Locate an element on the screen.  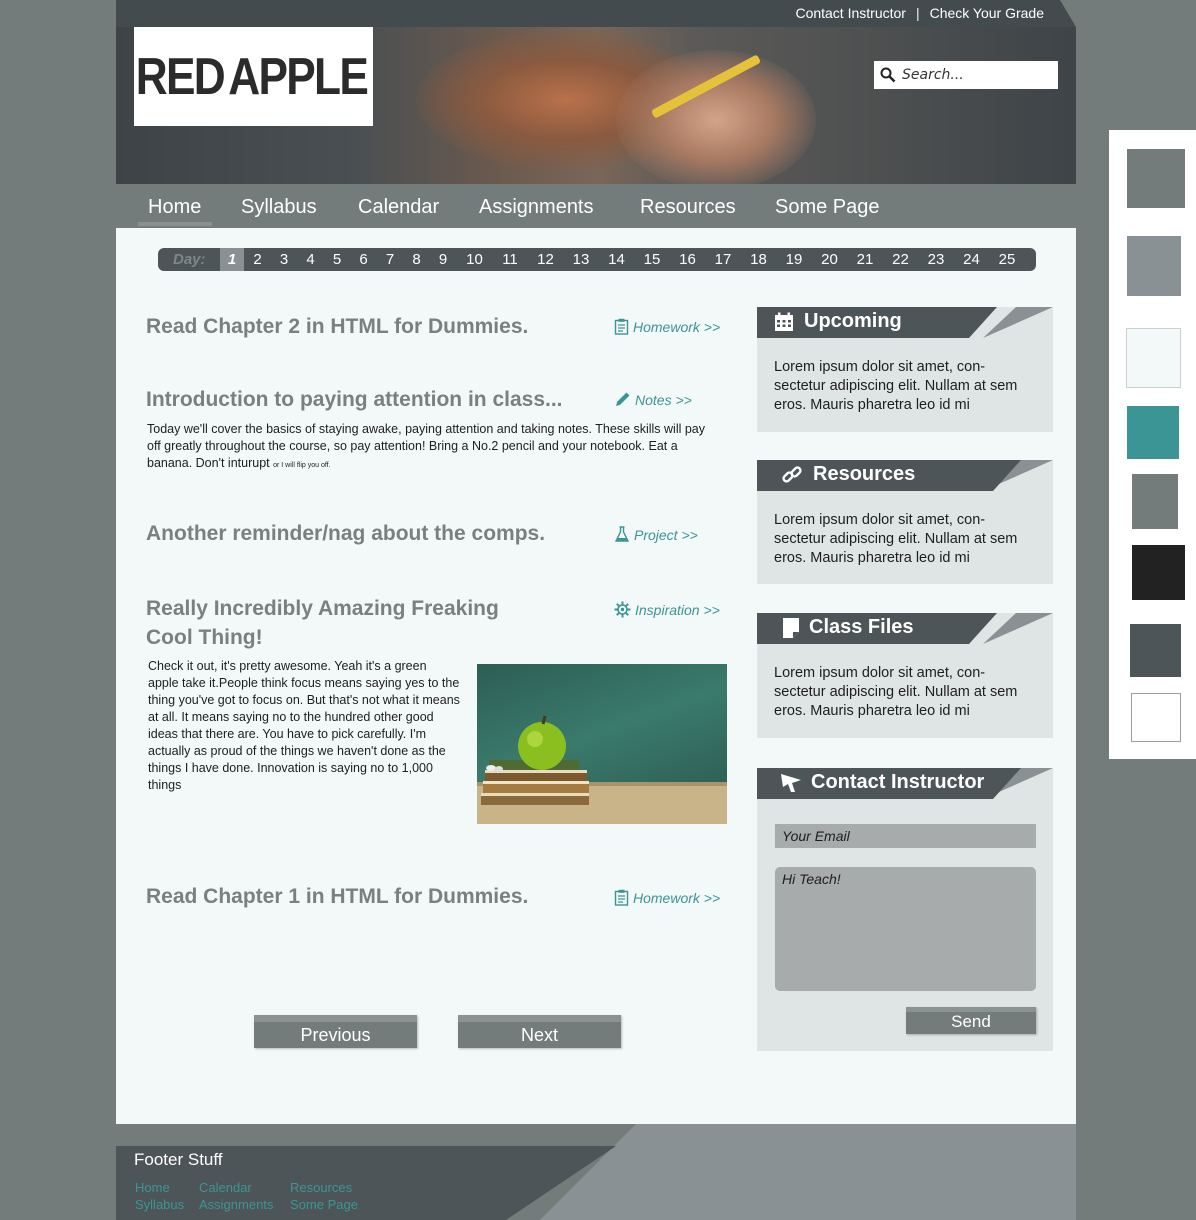
day-label: Day: is located at coordinates (189, 259).